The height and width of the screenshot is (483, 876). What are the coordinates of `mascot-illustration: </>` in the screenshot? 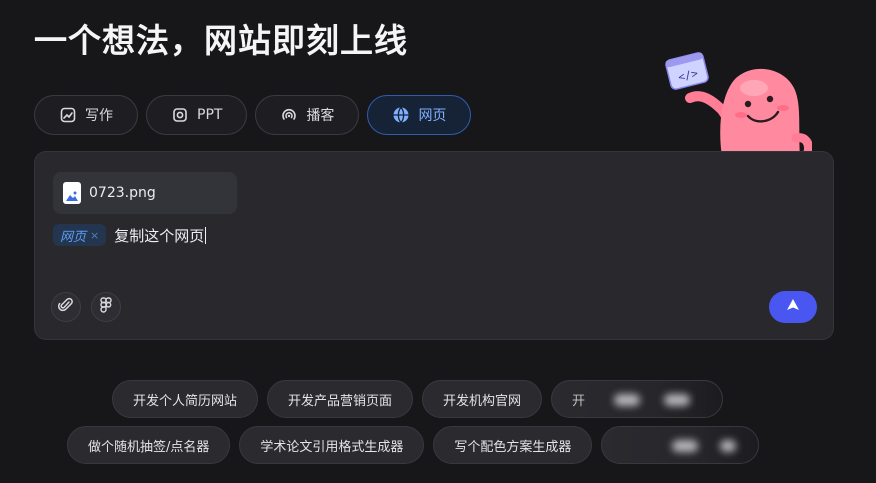 It's located at (737, 104).